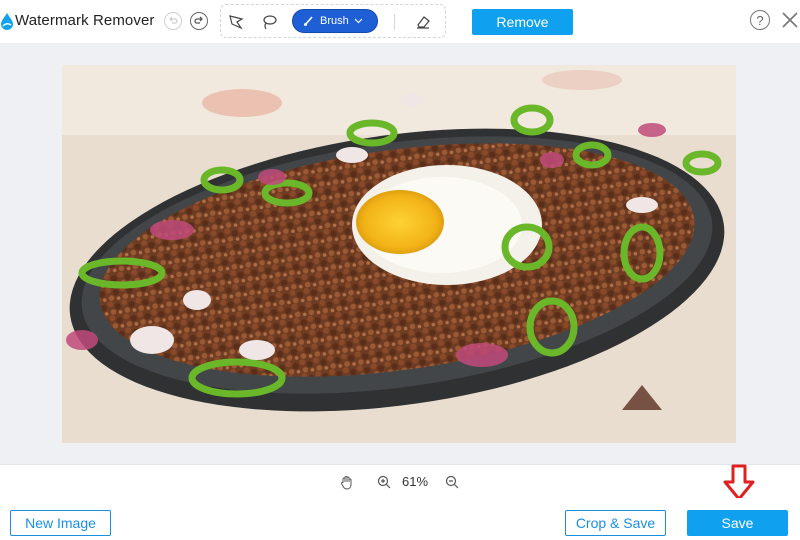 The image size is (800, 540). What do you see at coordinates (400, 519) in the screenshot?
I see `footer: New Image Crop & Save Save` at bounding box center [400, 519].